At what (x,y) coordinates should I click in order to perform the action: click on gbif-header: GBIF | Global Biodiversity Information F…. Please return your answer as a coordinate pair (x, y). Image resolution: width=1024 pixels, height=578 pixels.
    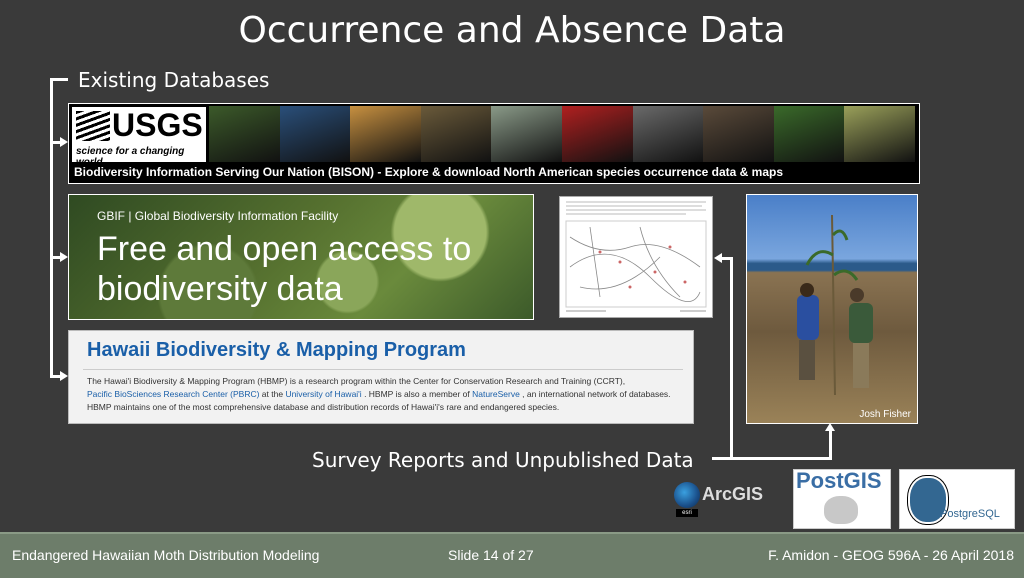
    Looking at the image, I should click on (218, 216).